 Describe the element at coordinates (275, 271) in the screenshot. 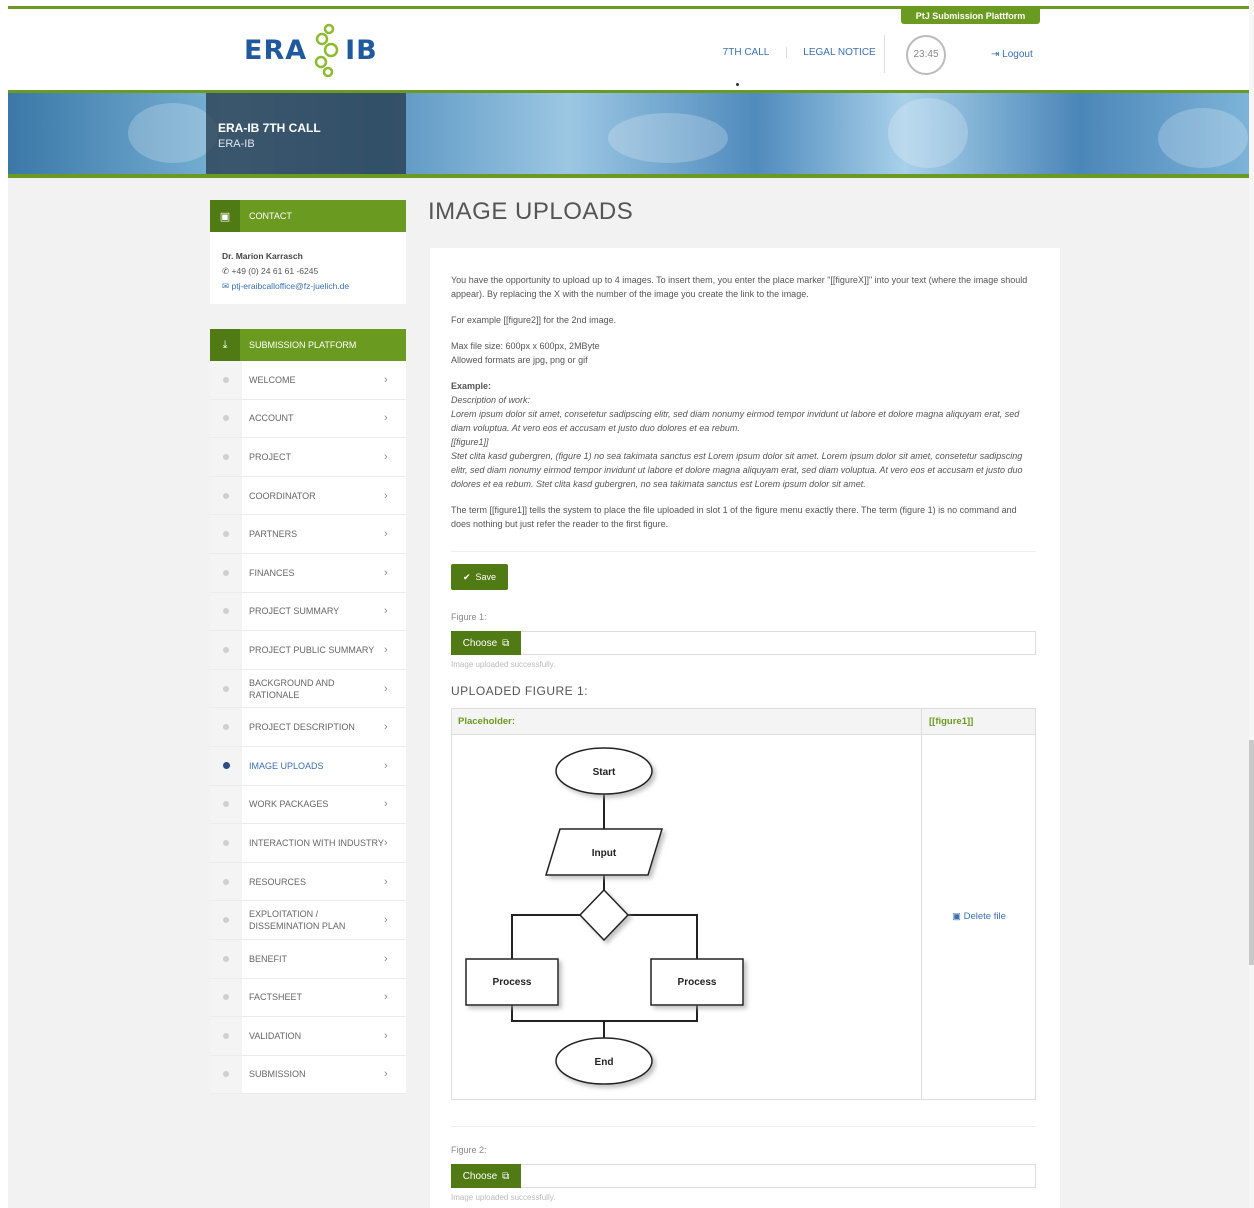

I see `contact-phone: +49 (0) 24 61 61 -6245` at that location.